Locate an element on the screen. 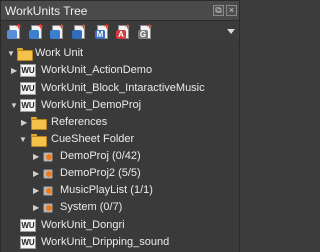 Image resolution: width=320 pixels, height=252 pixels. tree-item-label: DemoProj2 (5/5) is located at coordinates (100, 173).